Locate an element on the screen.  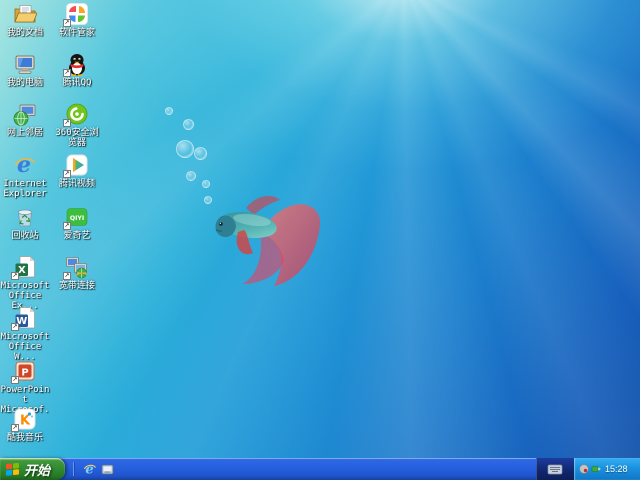
icon-label: 爱奇艺 is located at coordinates (77, 236).